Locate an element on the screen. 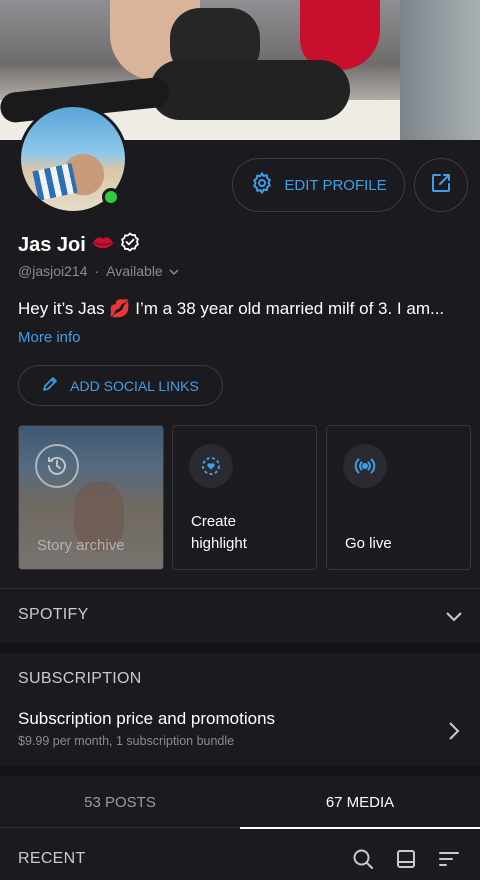 The width and height of the screenshot is (480, 880). subscription-detail: $9.99 per month, 1 subscription bundle is located at coordinates (126, 741).